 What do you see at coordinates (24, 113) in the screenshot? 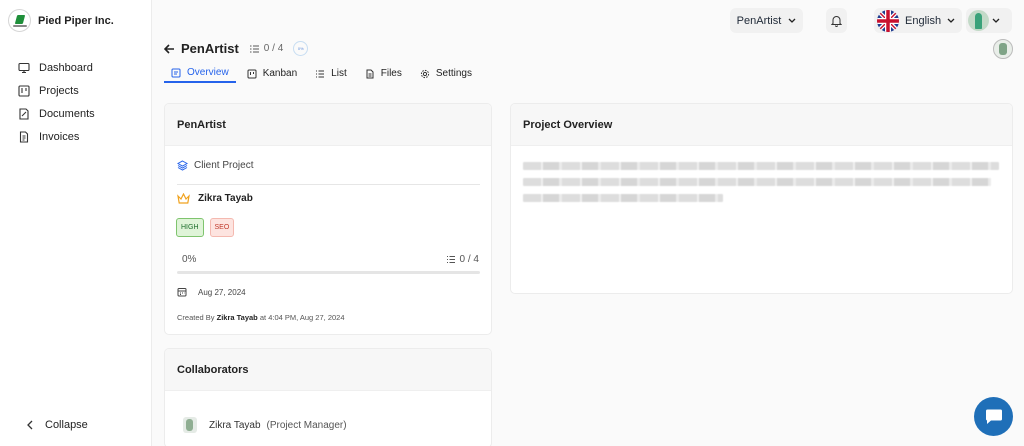
I see `documents-icon` at bounding box center [24, 113].